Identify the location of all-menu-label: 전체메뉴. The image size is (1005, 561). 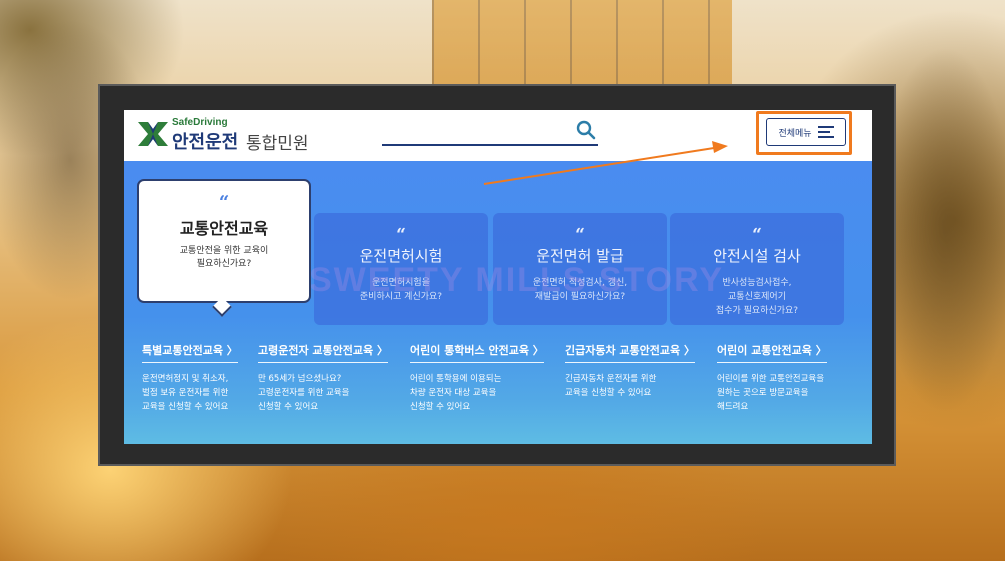
(795, 133).